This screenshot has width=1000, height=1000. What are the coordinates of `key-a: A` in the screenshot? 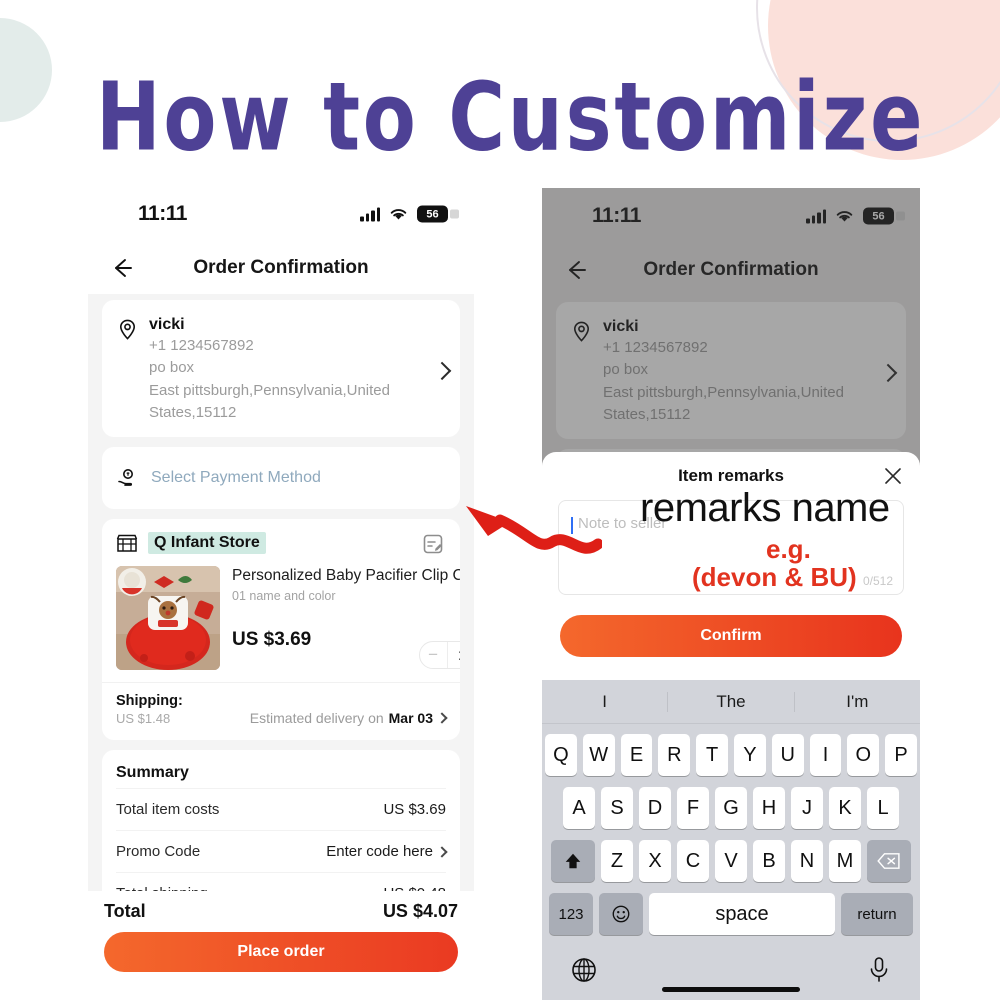 It's located at (579, 808).